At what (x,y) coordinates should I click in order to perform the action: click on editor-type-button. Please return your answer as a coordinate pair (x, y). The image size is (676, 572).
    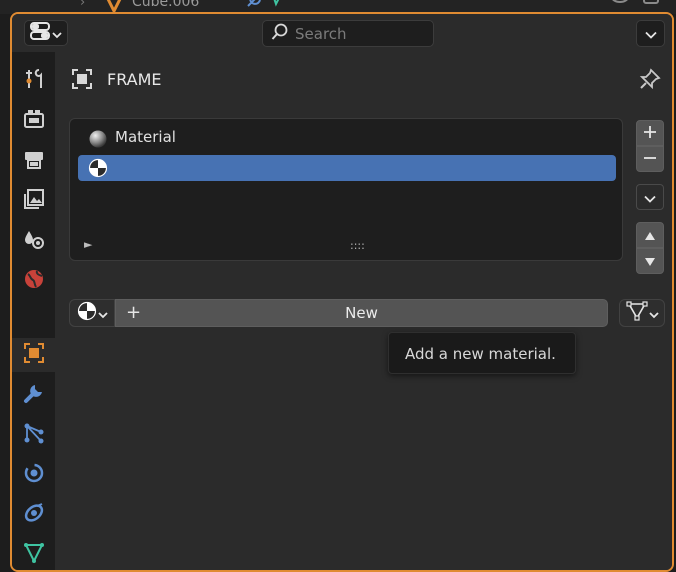
    Looking at the image, I should click on (46, 33).